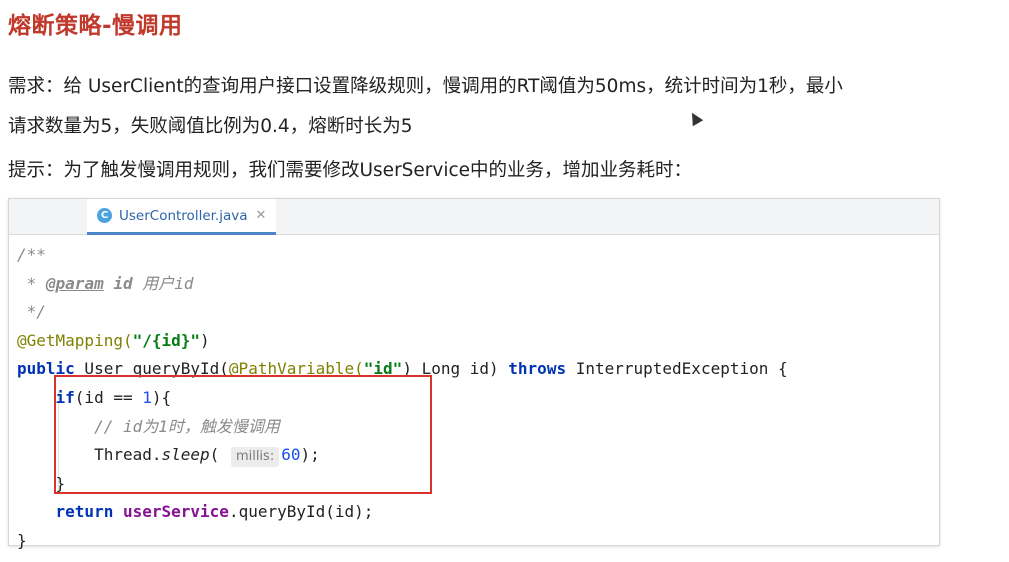  Describe the element at coordinates (113, 340) in the screenshot. I see `code-line: @GetMapping("/{id}")` at that location.